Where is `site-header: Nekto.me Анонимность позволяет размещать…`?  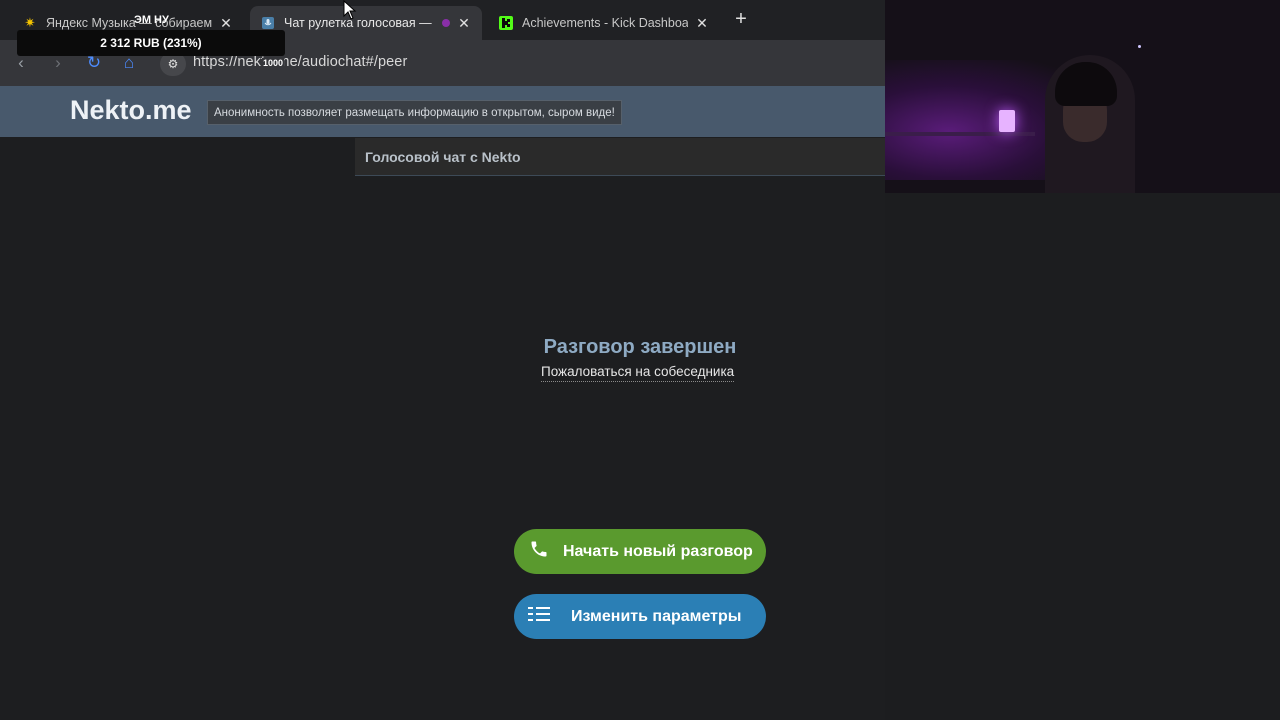 site-header: Nekto.me Анонимность позволяет размещать… is located at coordinates (442, 111).